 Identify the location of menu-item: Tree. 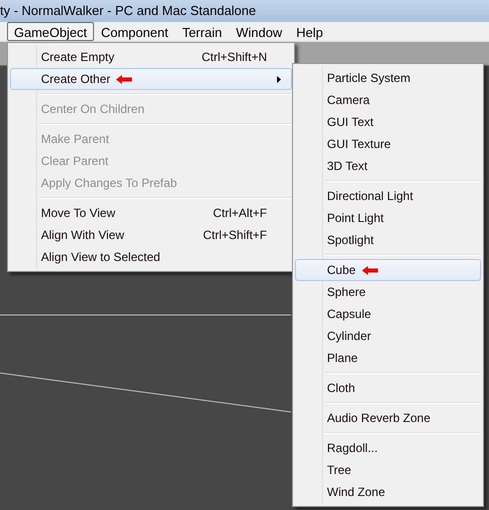
(388, 470).